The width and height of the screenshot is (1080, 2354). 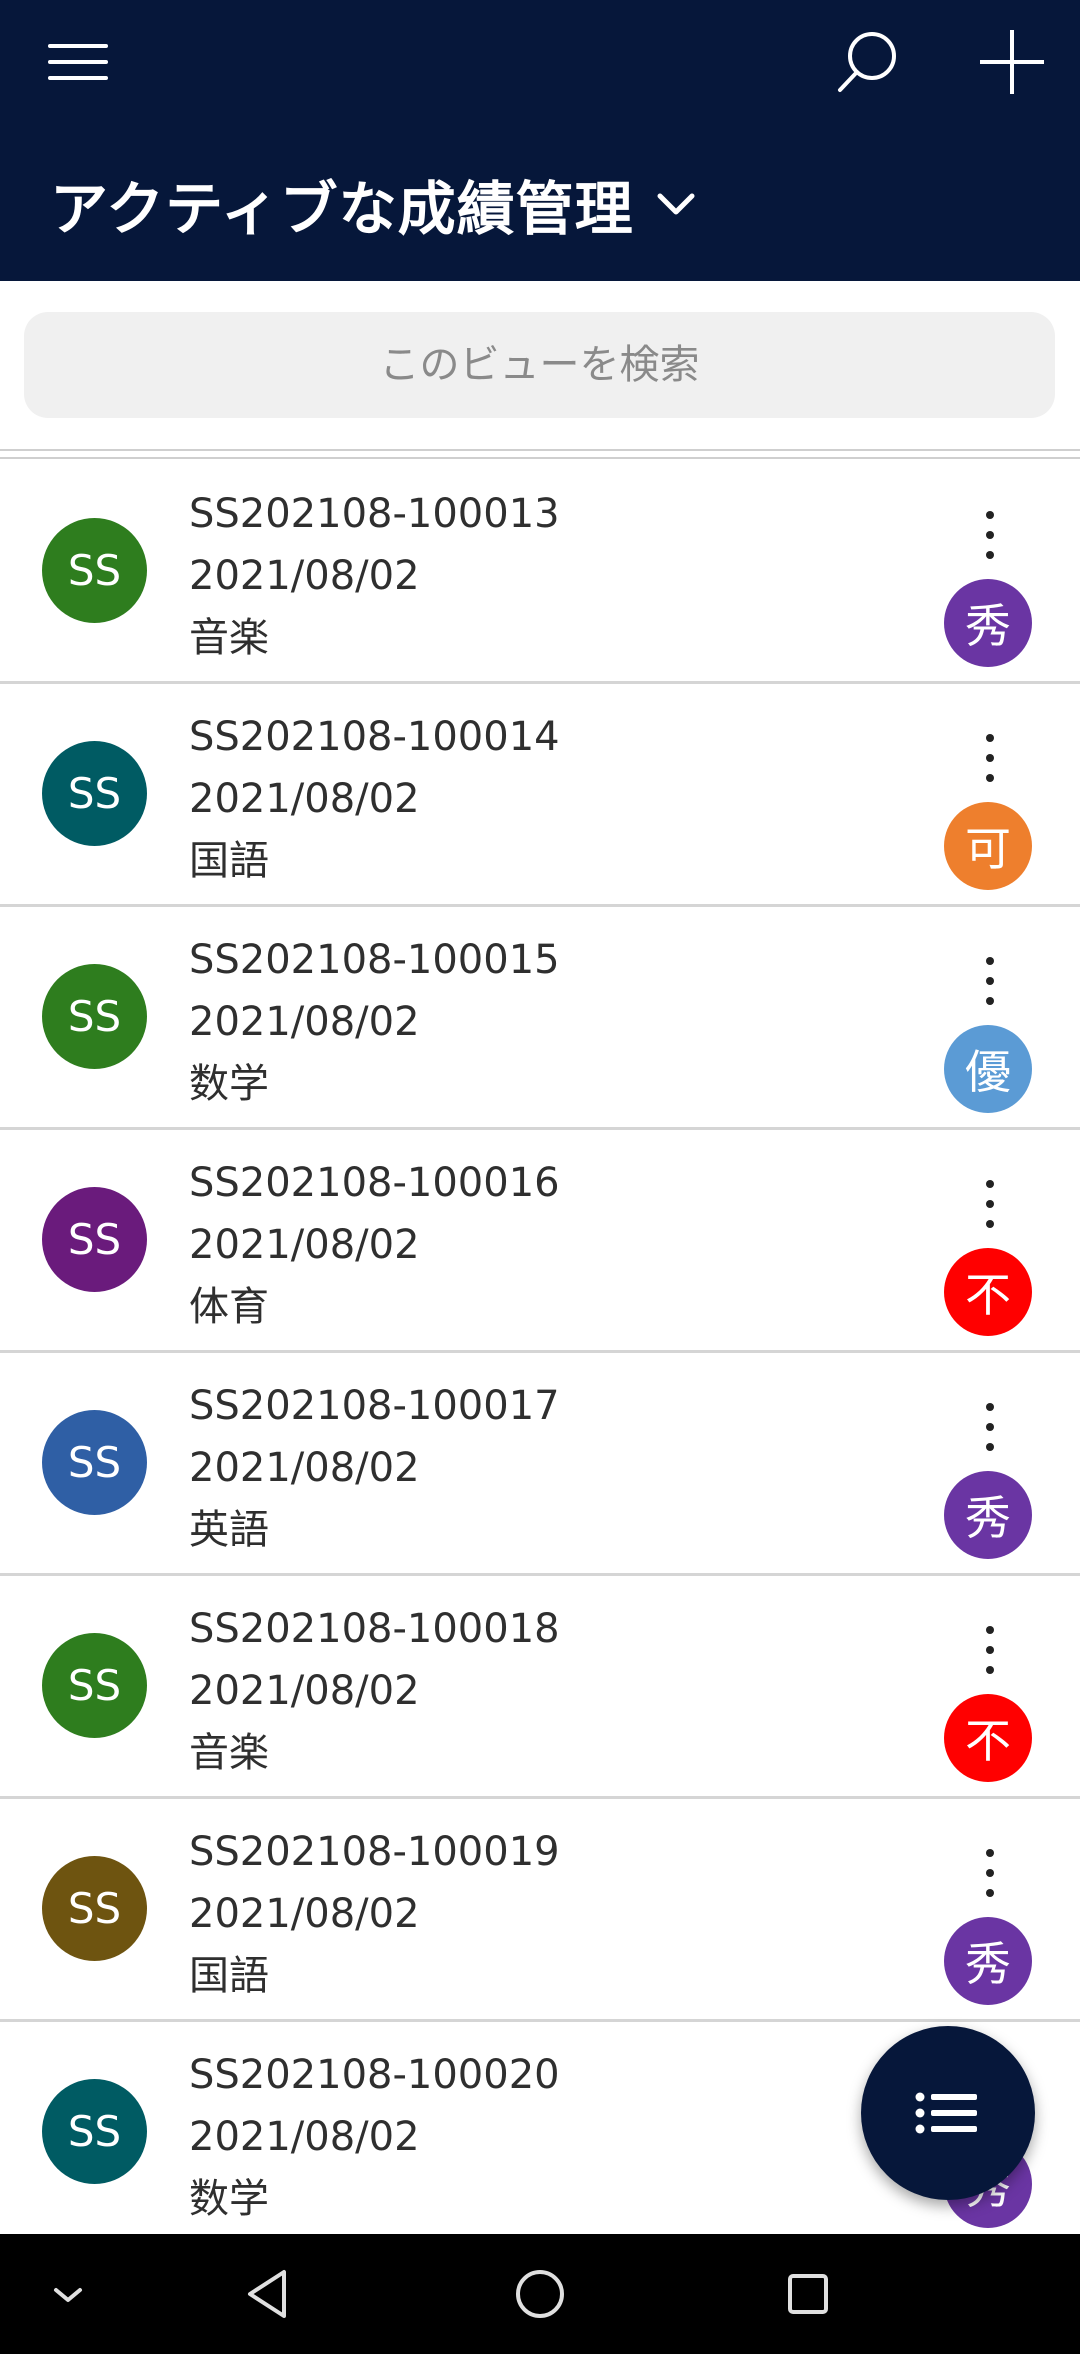 I want to click on record-id: SS202108-100019, so click(x=374, y=1852).